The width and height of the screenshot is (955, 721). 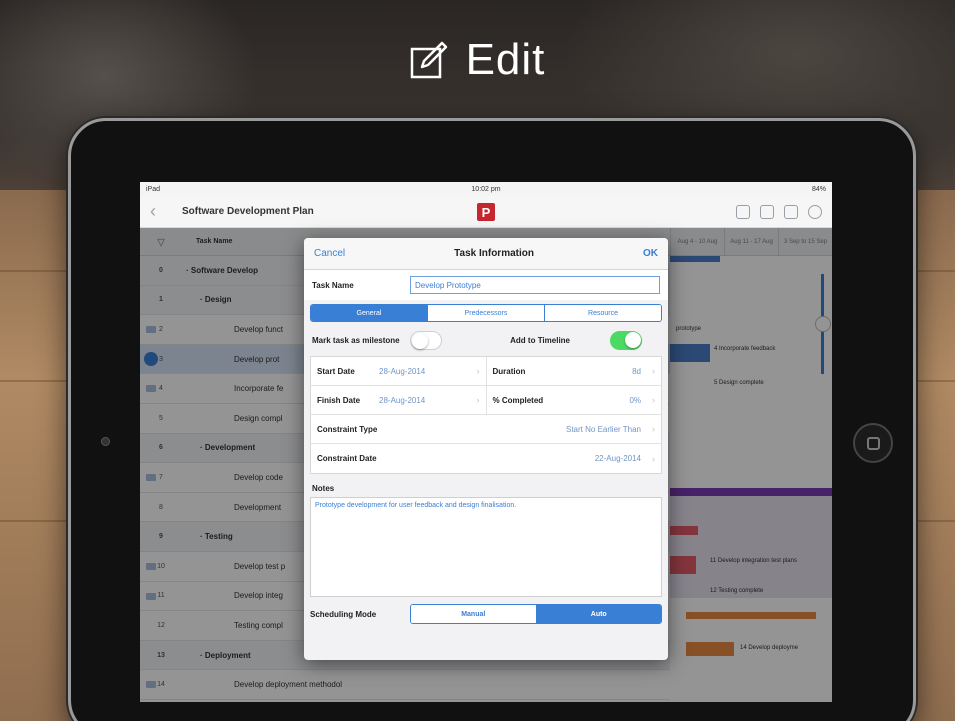 What do you see at coordinates (339, 400) in the screenshot?
I see `finish-date-label: Finish Date` at bounding box center [339, 400].